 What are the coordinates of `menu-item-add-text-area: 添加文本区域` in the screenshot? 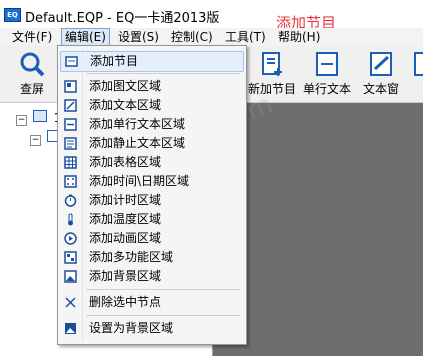 It's located at (151, 105).